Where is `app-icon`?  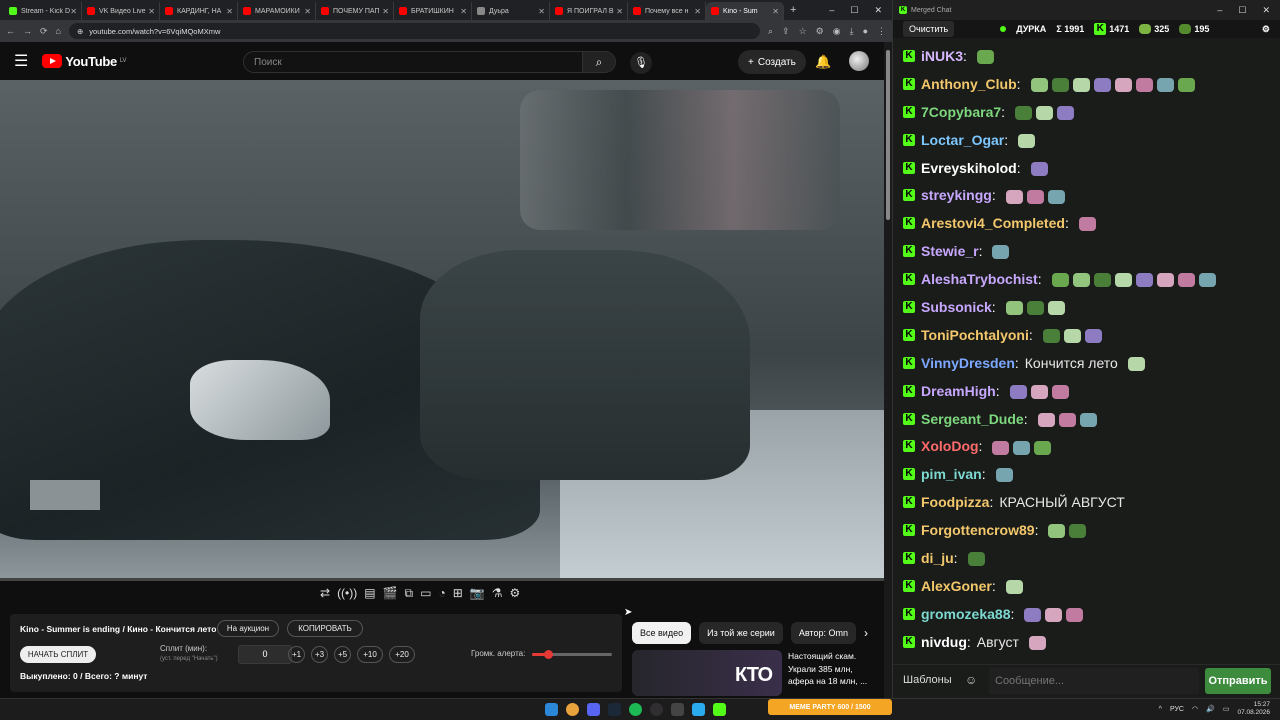
app-icon is located at coordinates (677, 709).